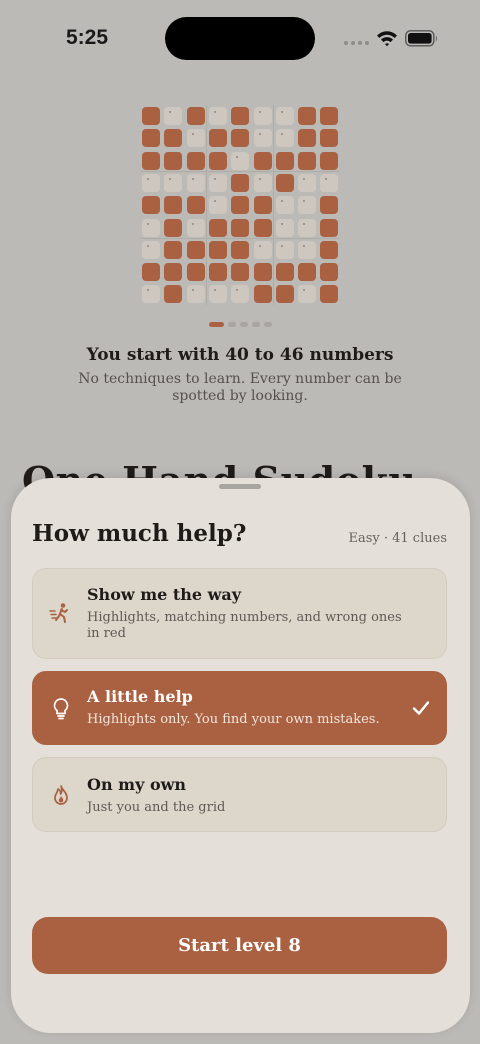 The width and height of the screenshot is (480, 1044). What do you see at coordinates (137, 784) in the screenshot?
I see `option-title: On my own` at bounding box center [137, 784].